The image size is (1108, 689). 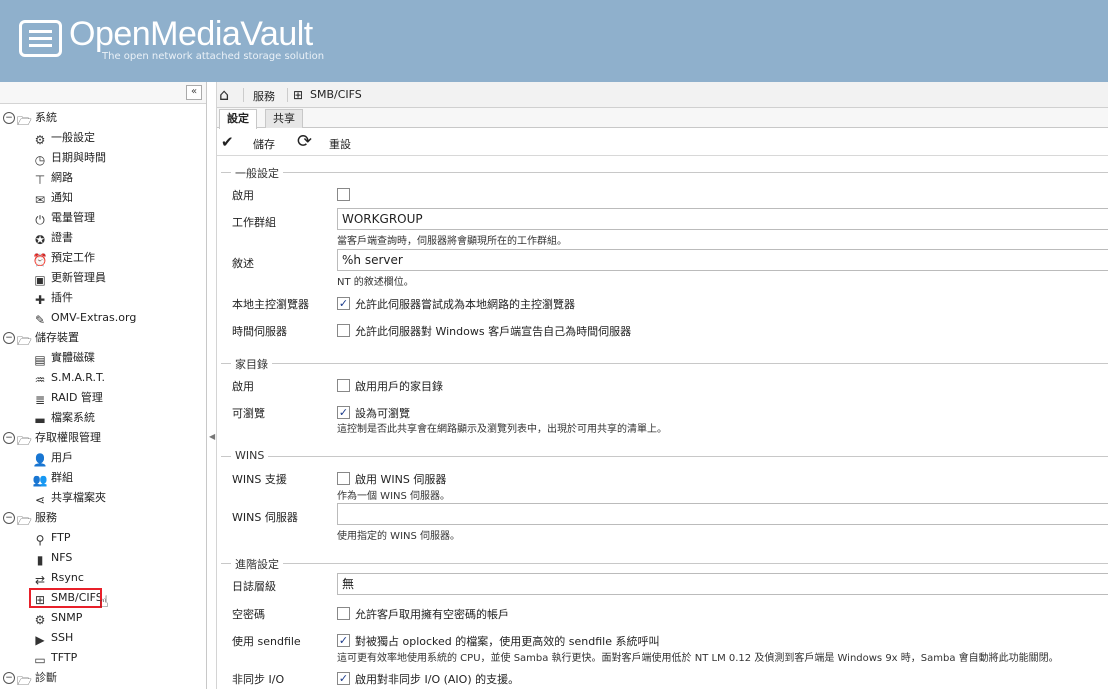 I want to click on tree-item-label: 檔案系統, so click(x=73, y=417).